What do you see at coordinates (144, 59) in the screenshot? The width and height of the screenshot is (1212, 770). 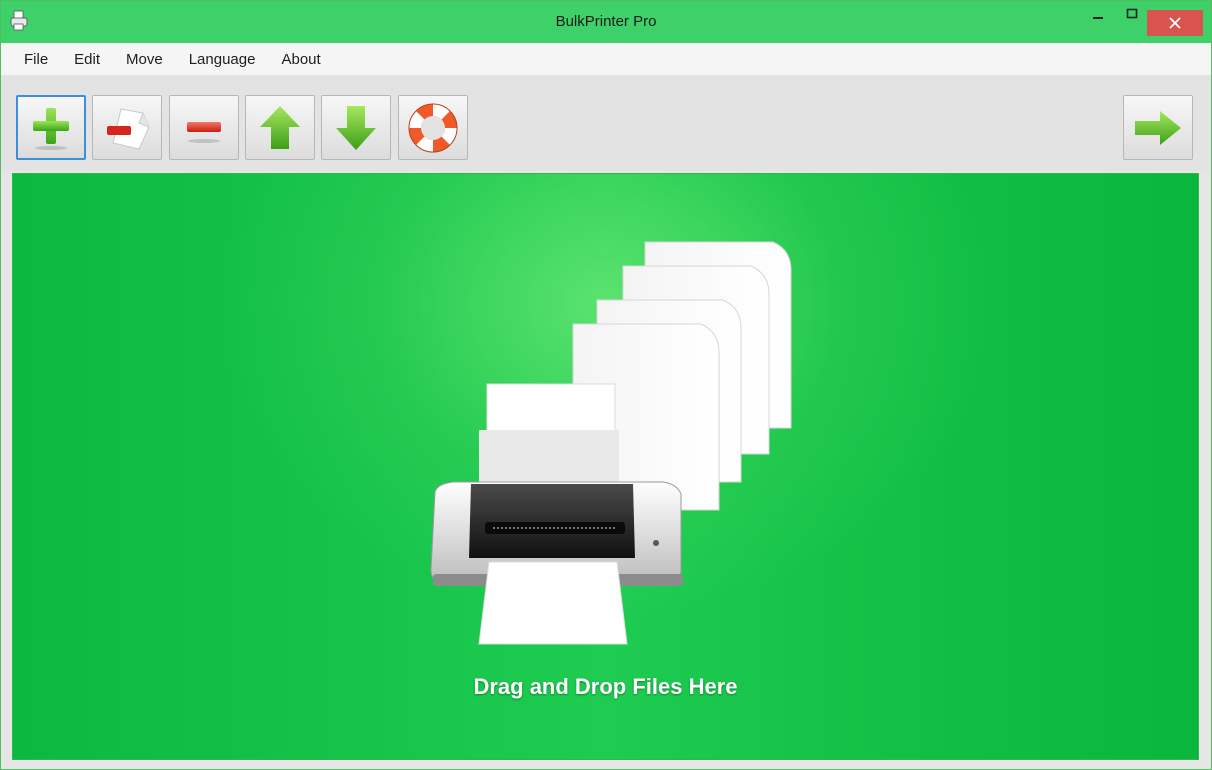 I see `menu-move: Move` at bounding box center [144, 59].